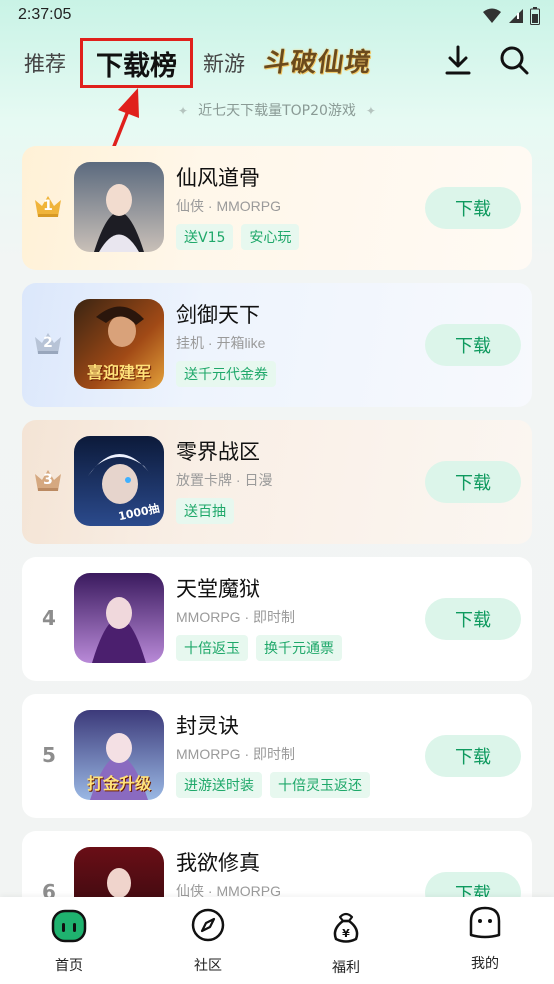 The height and width of the screenshot is (984, 554). I want to click on rank-number: 5, so click(49, 755).